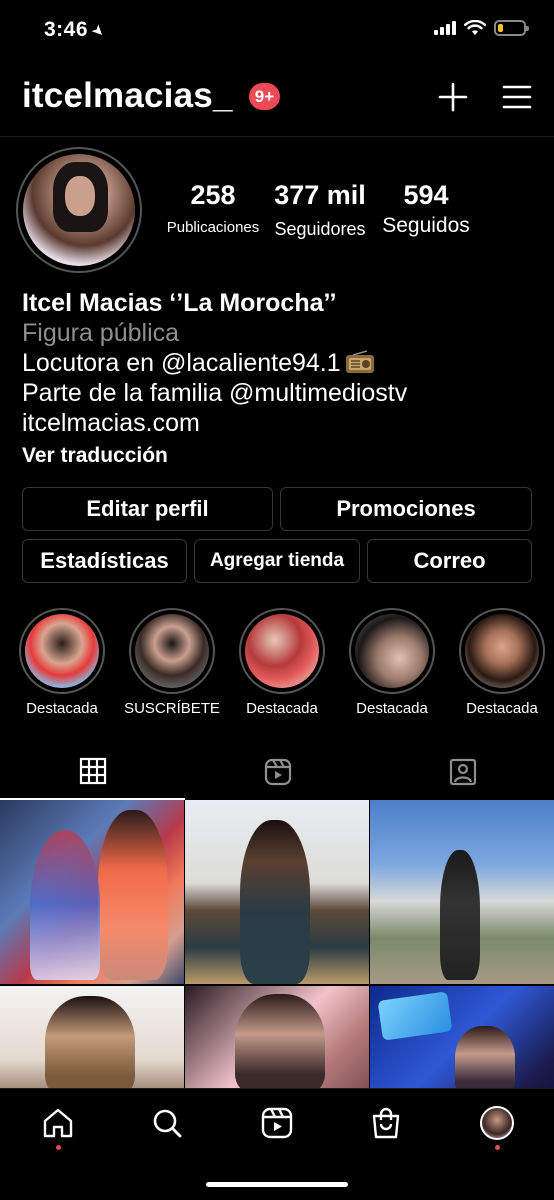 The height and width of the screenshot is (1200, 554). I want to click on tab-reels, so click(277, 772).